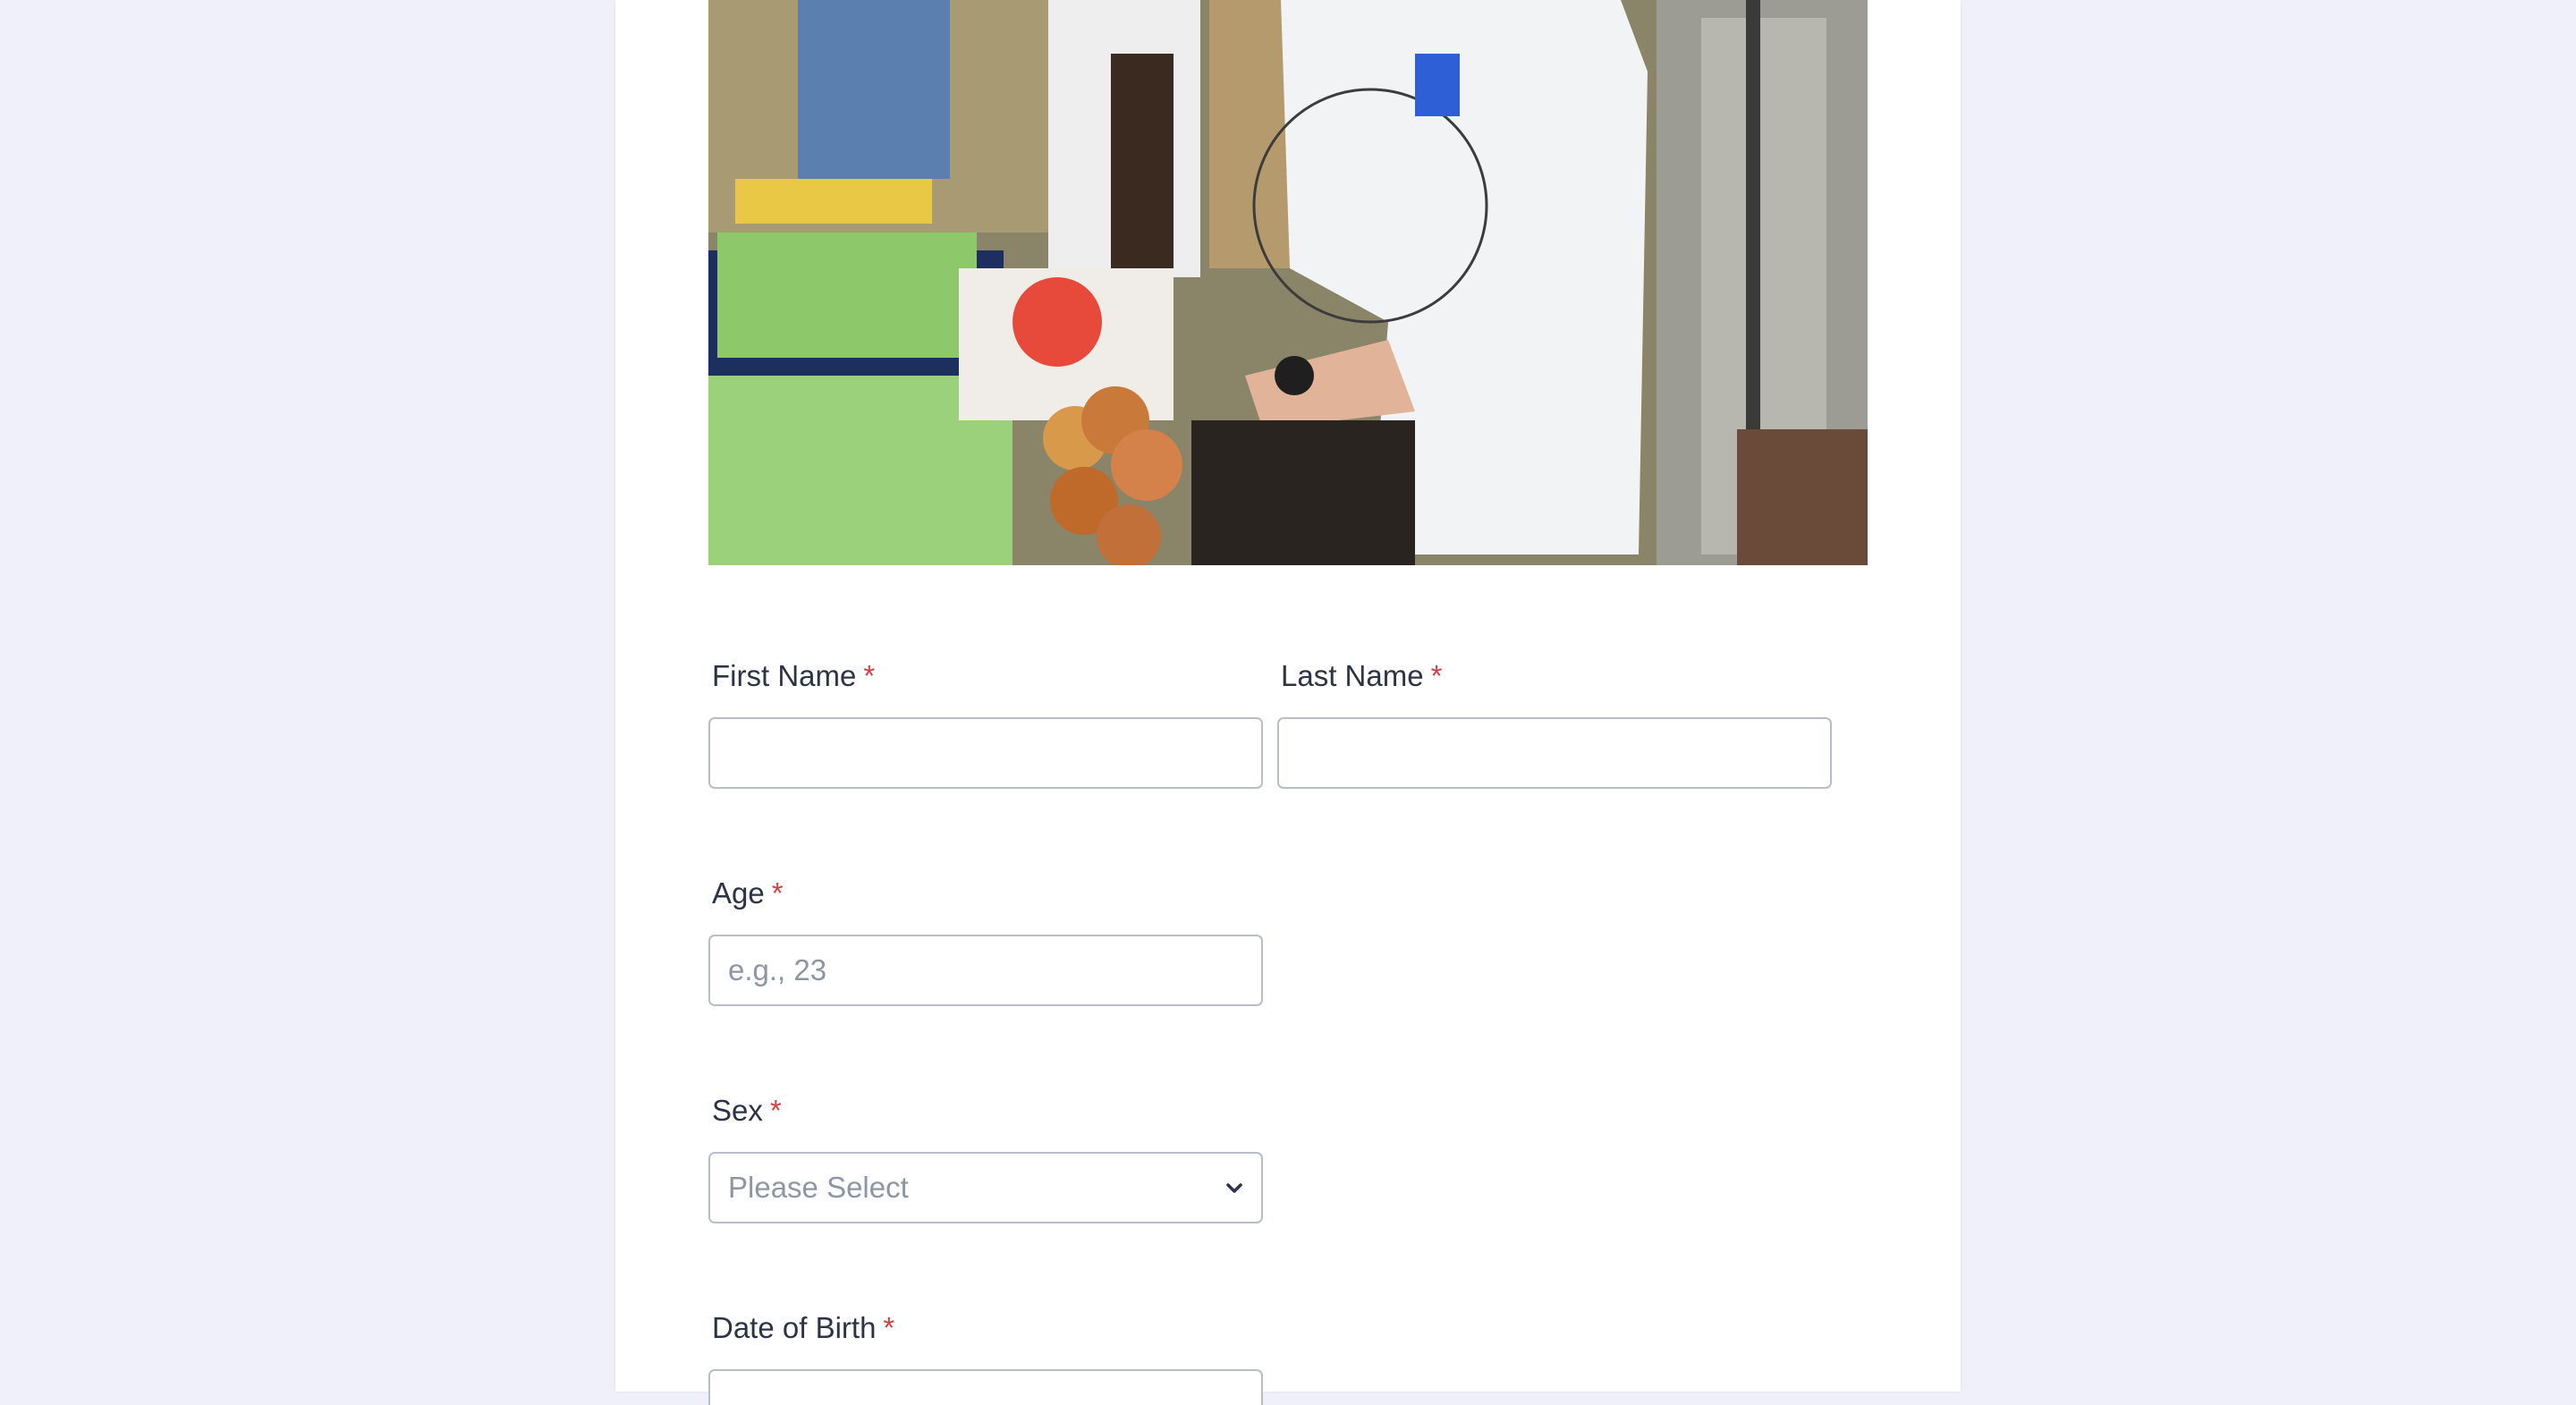 This screenshot has height=1405, width=2576. Describe the element at coordinates (985, 1387) in the screenshot. I see `dob-input` at that location.